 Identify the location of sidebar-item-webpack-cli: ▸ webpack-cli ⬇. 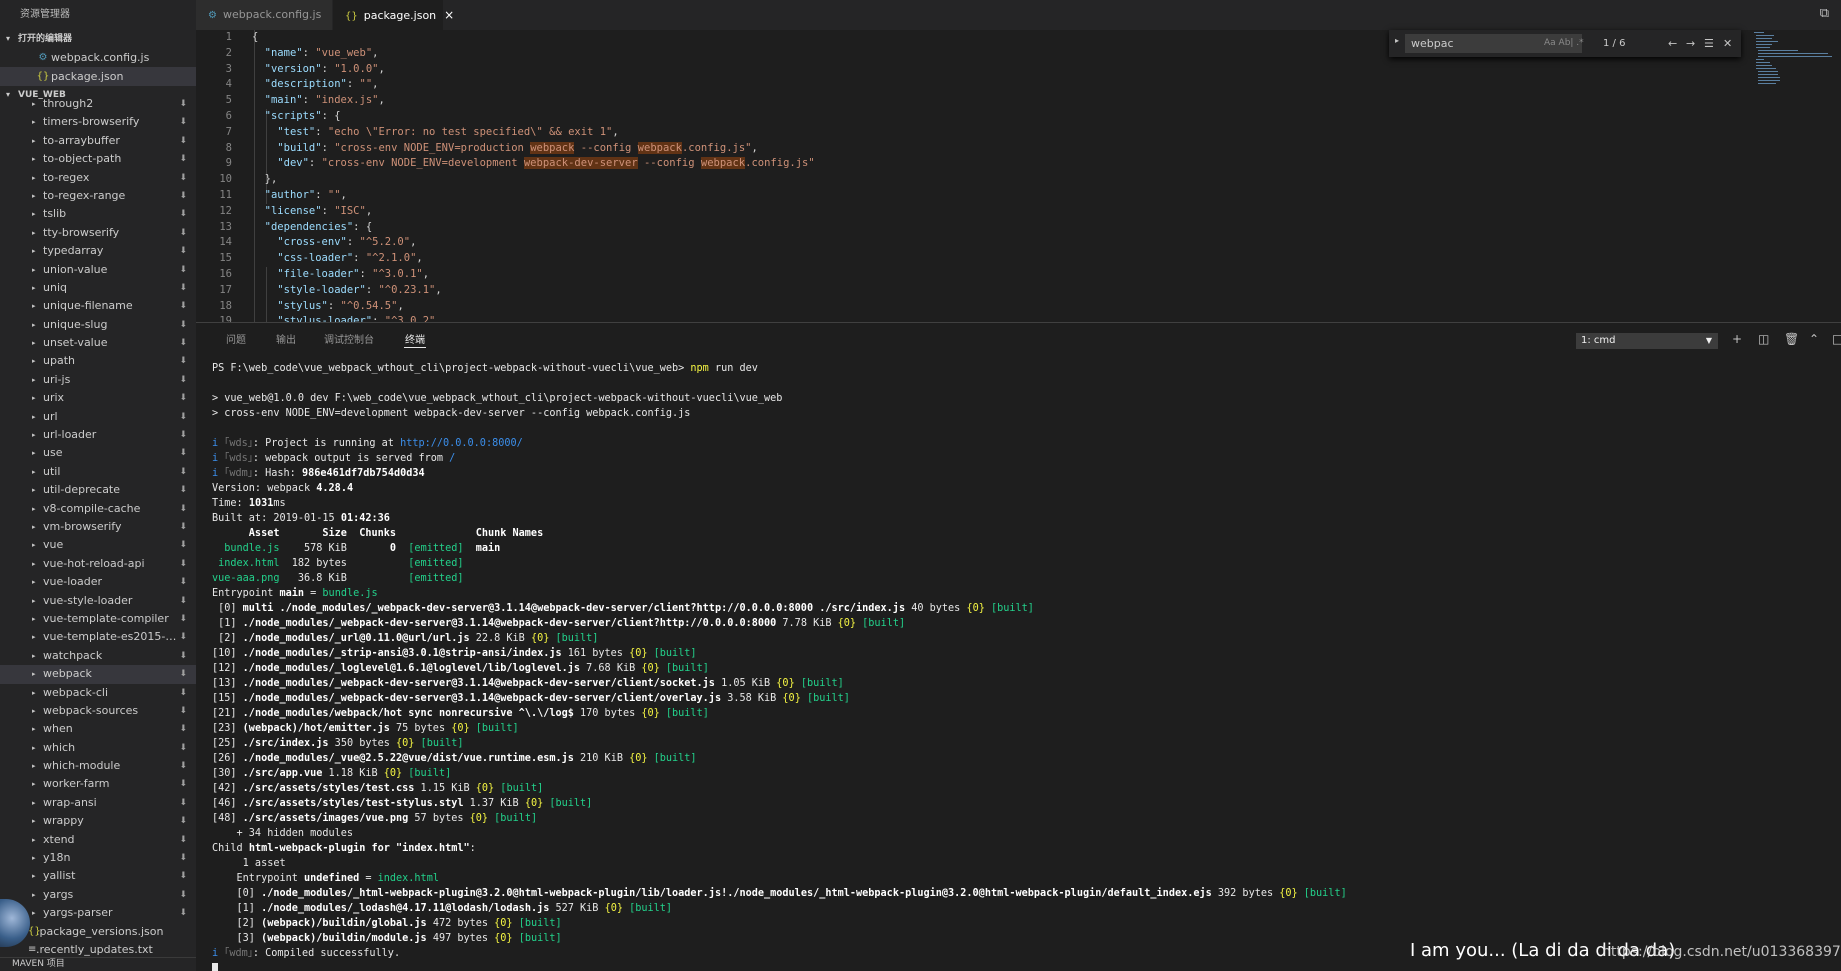
(98, 693).